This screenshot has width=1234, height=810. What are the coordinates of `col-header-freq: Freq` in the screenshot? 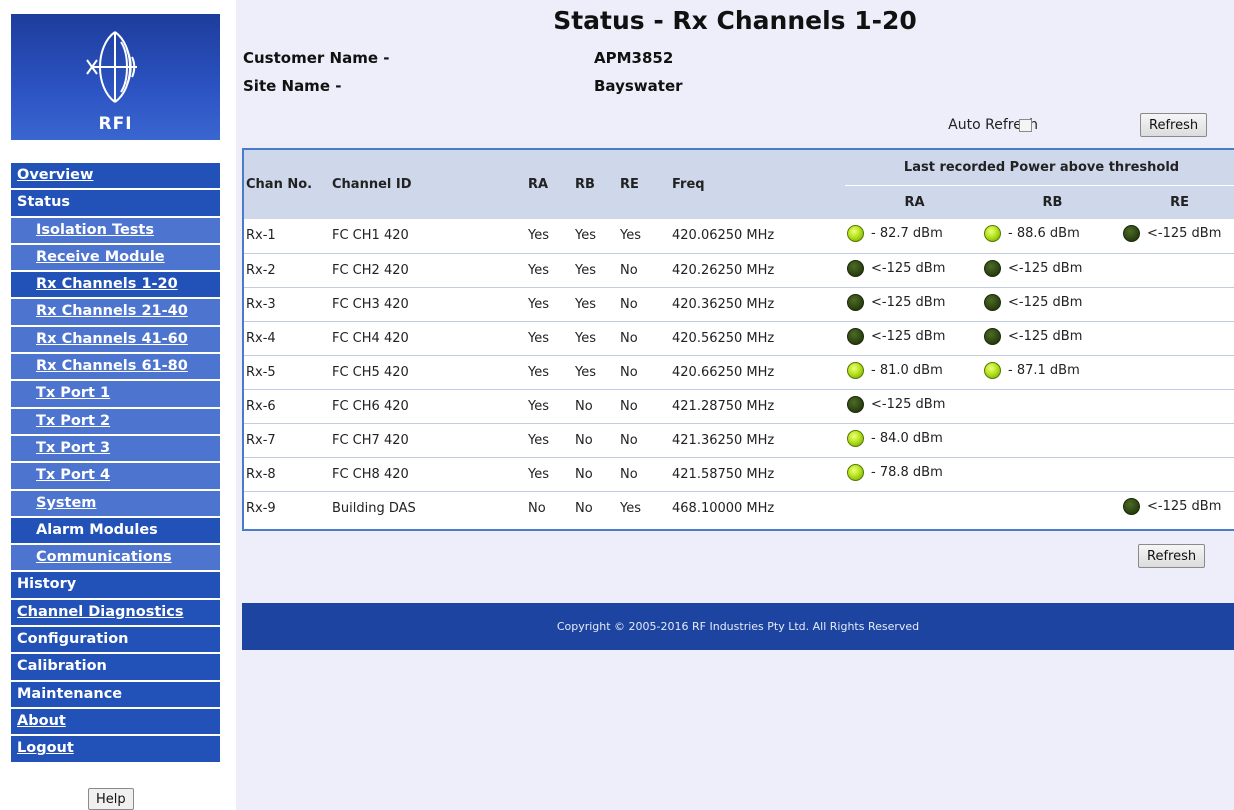 It's located at (757, 184).